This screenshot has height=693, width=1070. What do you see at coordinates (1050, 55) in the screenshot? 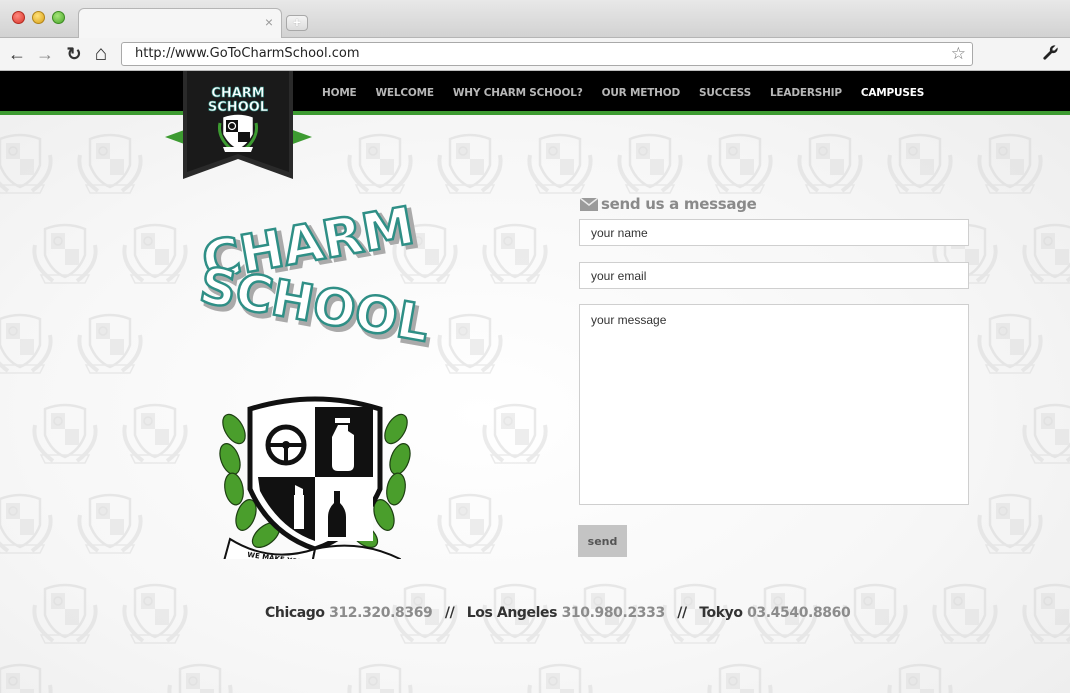
I see `wrench-icon` at bounding box center [1050, 55].